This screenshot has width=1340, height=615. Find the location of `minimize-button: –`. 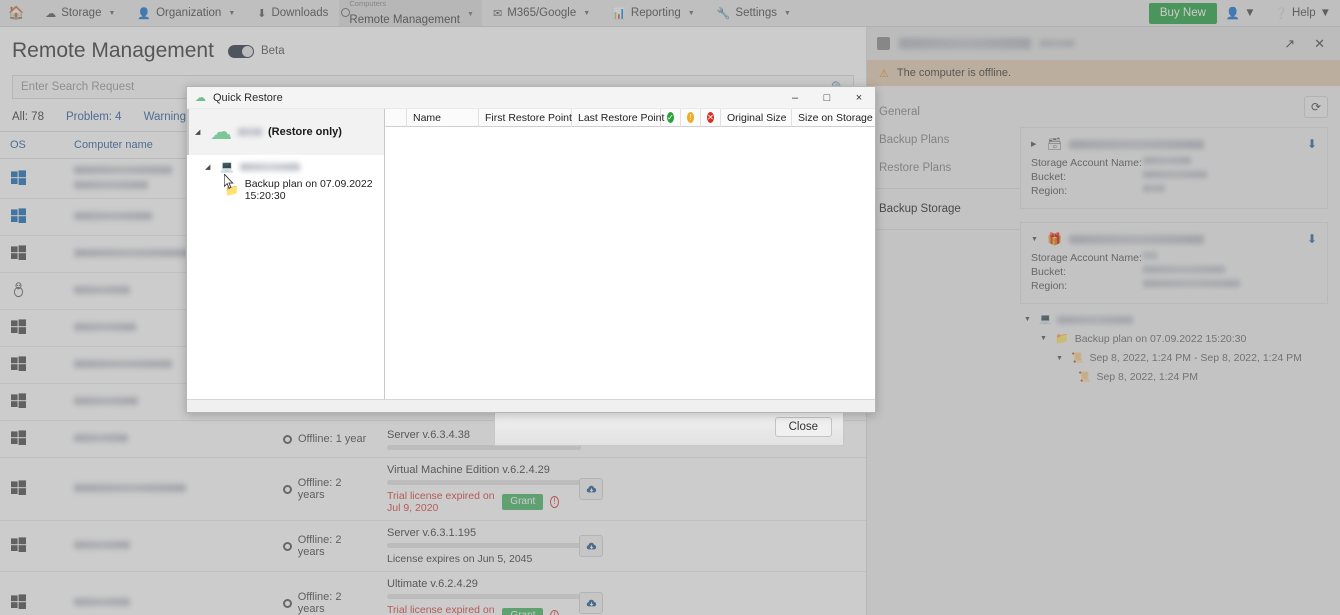

minimize-button: – is located at coordinates (795, 98).